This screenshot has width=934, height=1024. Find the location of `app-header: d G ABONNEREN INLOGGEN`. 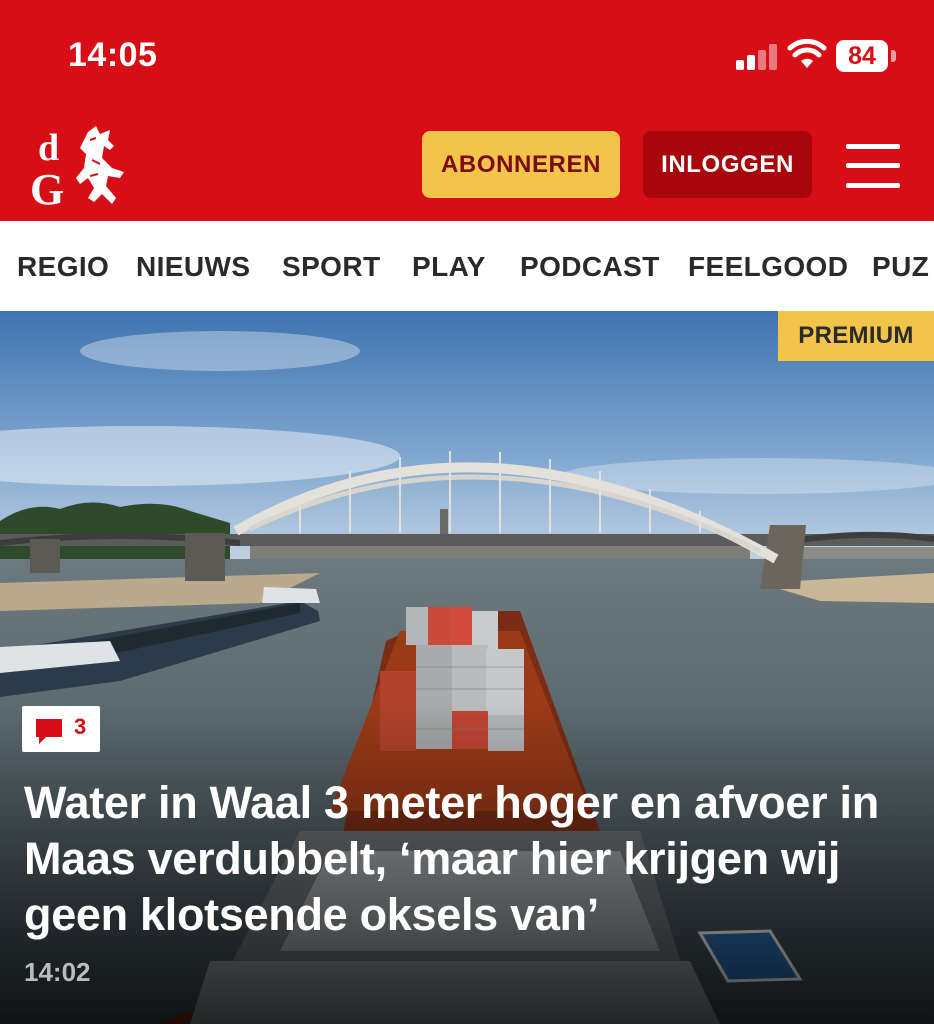

app-header: d G ABONNEREN INLOGGEN is located at coordinates (467, 165).